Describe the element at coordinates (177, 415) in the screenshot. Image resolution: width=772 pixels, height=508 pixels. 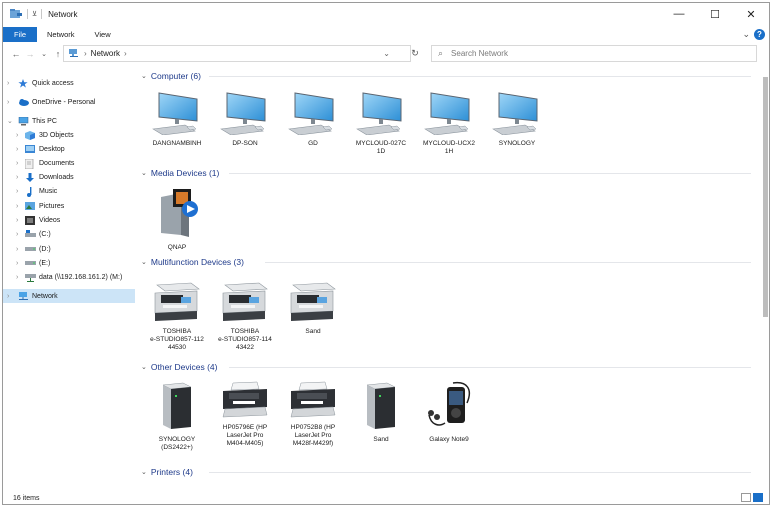
I see `network-device-item: SYNOLOGY (DS2422+)` at that location.